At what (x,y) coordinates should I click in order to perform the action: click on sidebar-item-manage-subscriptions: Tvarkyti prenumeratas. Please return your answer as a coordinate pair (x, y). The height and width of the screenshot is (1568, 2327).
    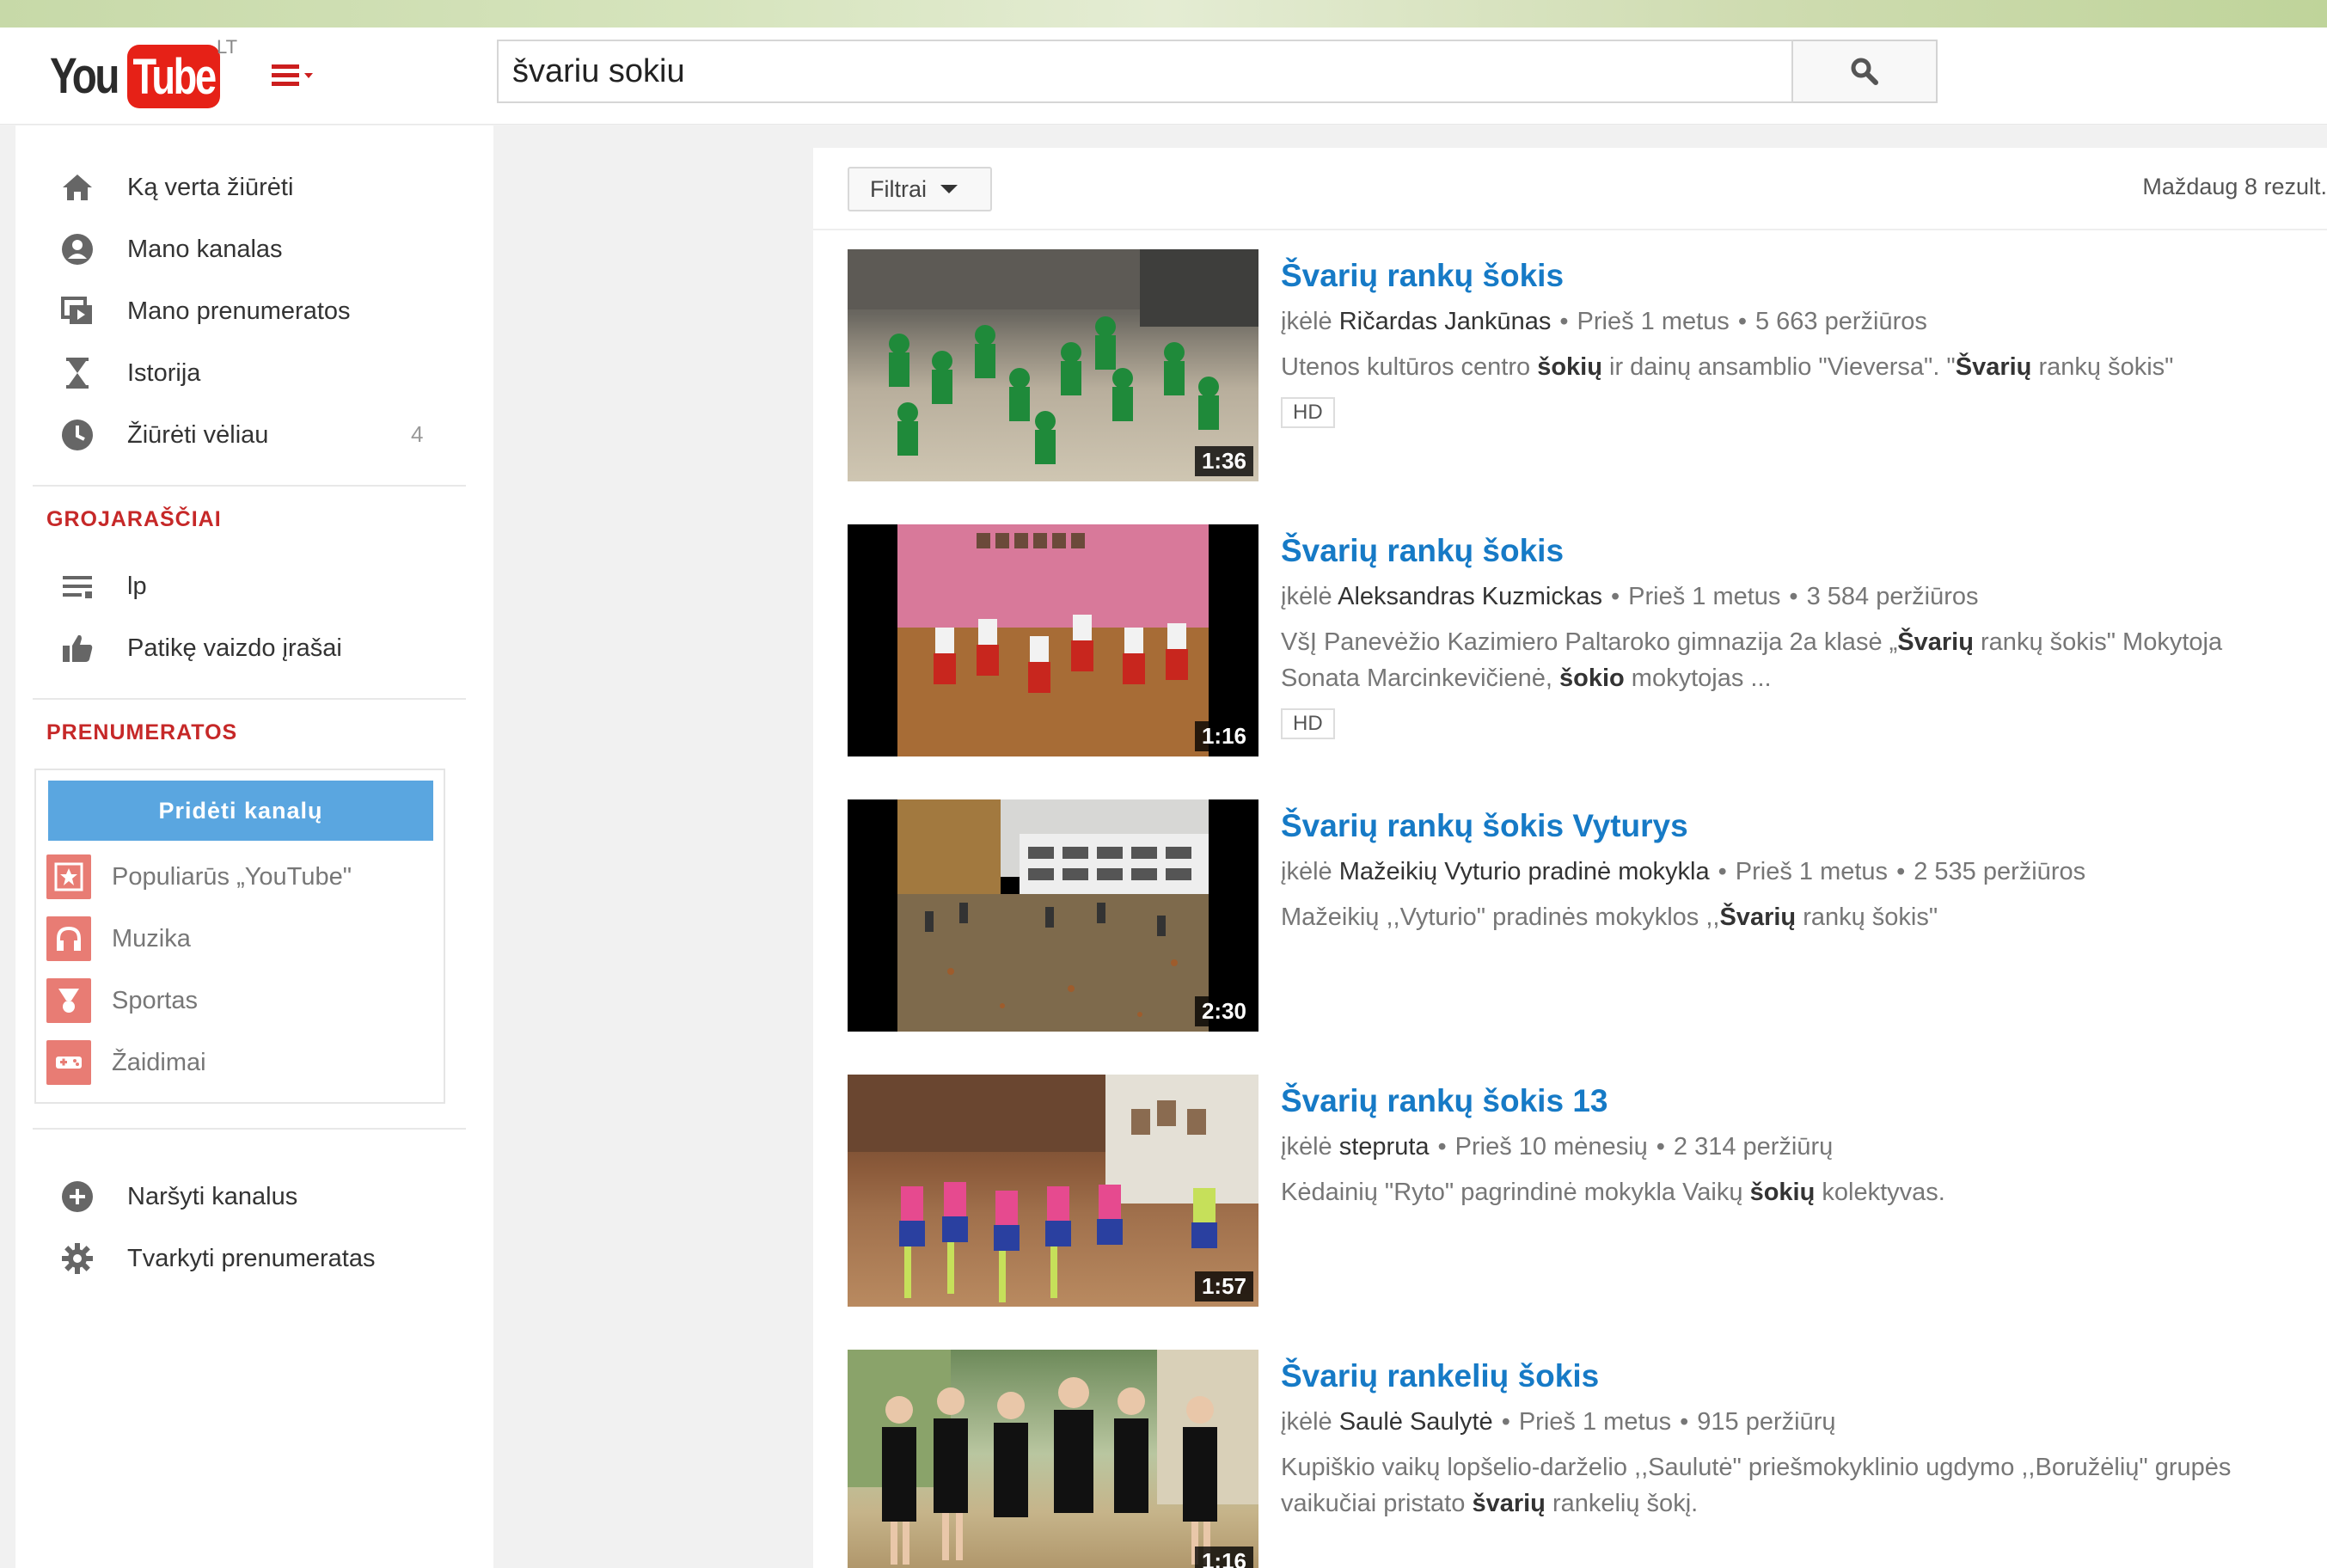
    Looking at the image, I should click on (217, 1258).